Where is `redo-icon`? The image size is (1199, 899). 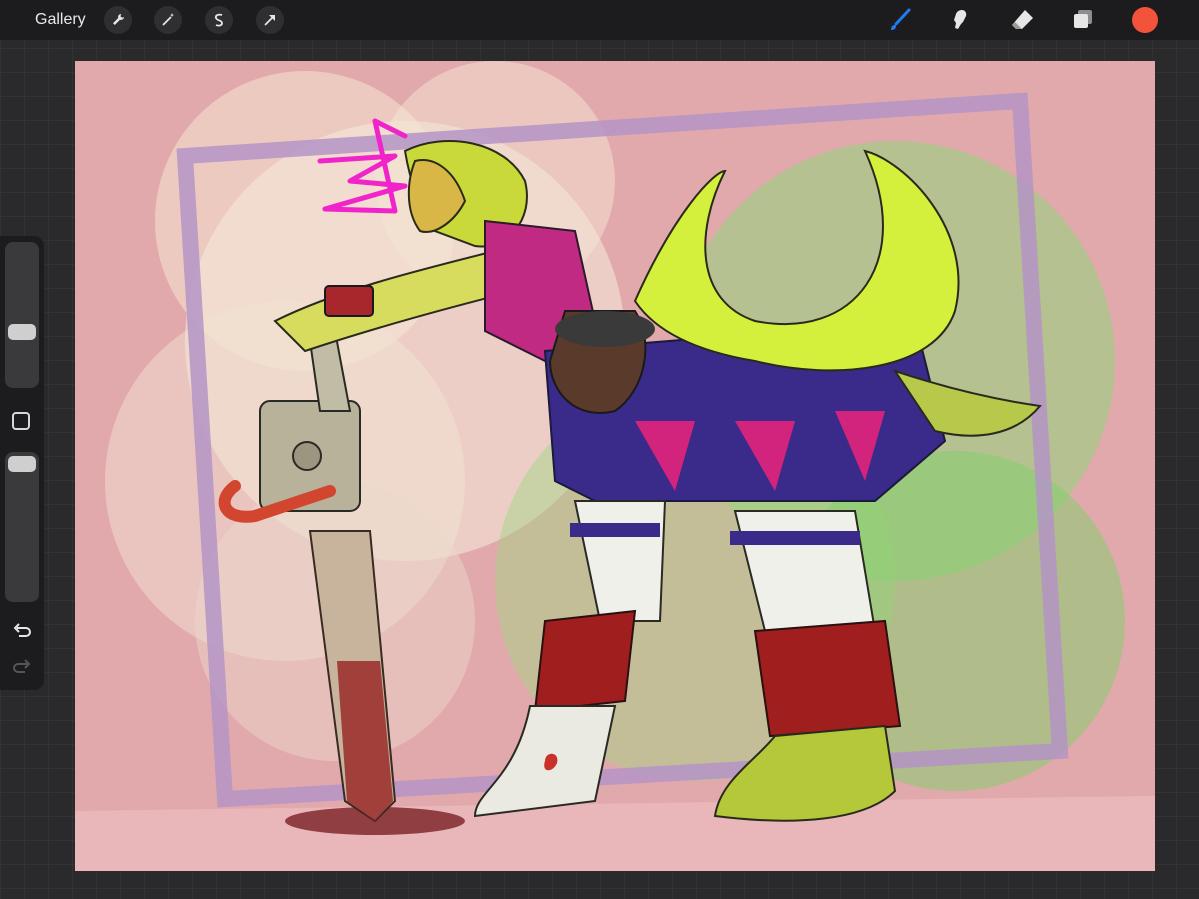 redo-icon is located at coordinates (22, 667).